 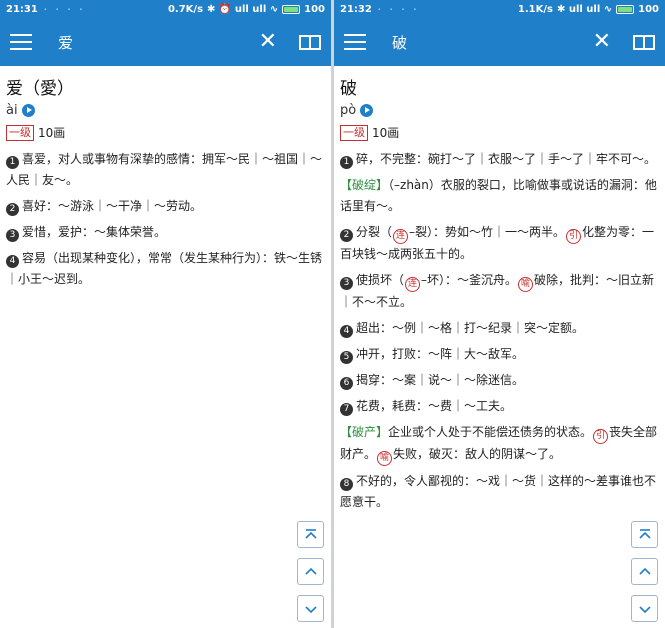 What do you see at coordinates (243, 9) in the screenshot?
I see `status-icons: ✱ ⏰ ull ull ∿` at bounding box center [243, 9].